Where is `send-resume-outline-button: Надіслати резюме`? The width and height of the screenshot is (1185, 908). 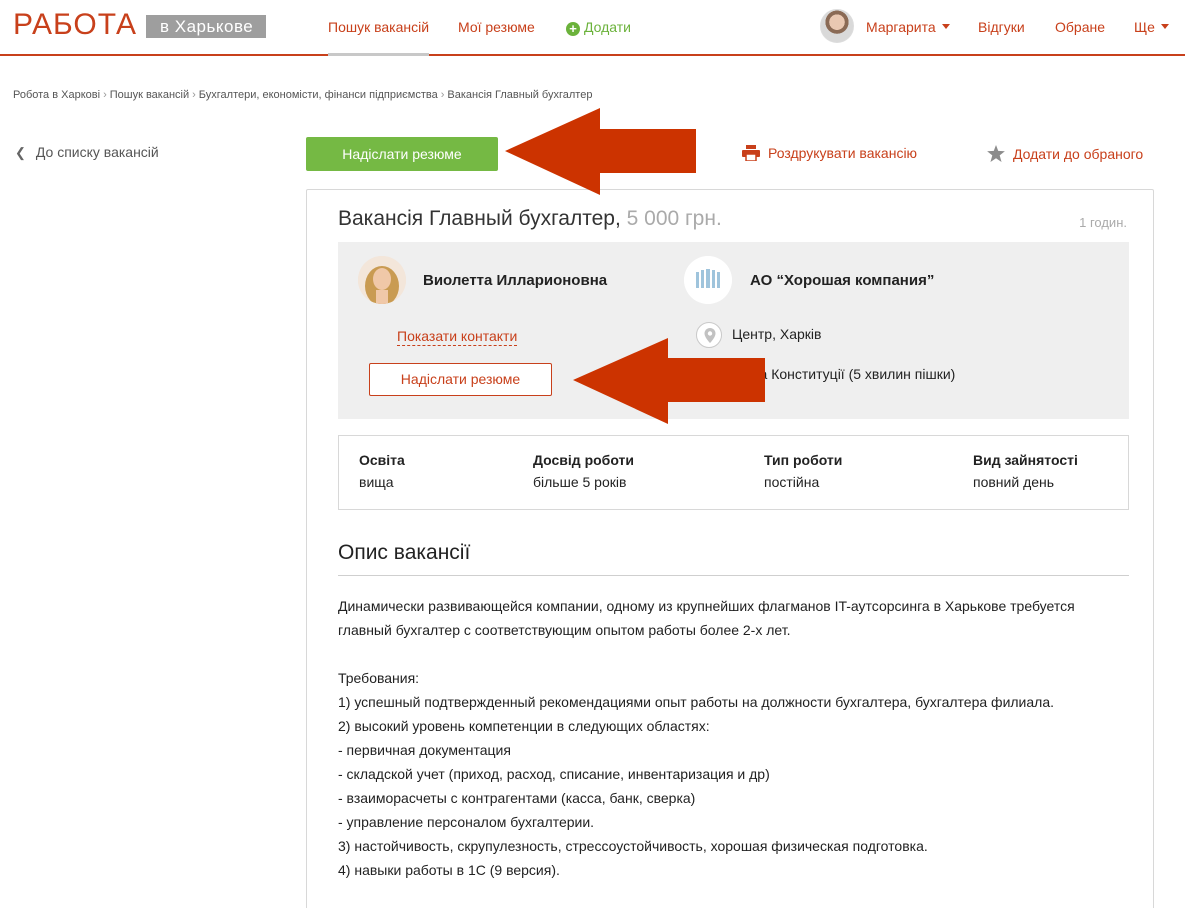
send-resume-outline-button: Надіслати резюме is located at coordinates (460, 379).